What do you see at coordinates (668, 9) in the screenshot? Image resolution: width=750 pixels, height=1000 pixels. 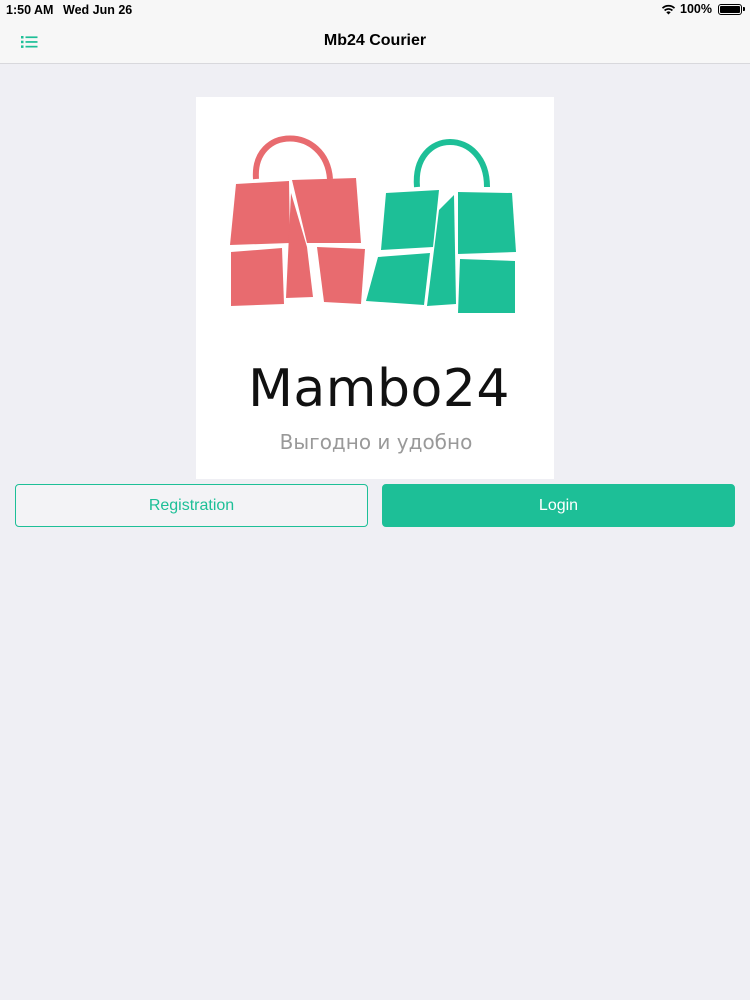 I see `wifi-icon` at bounding box center [668, 9].